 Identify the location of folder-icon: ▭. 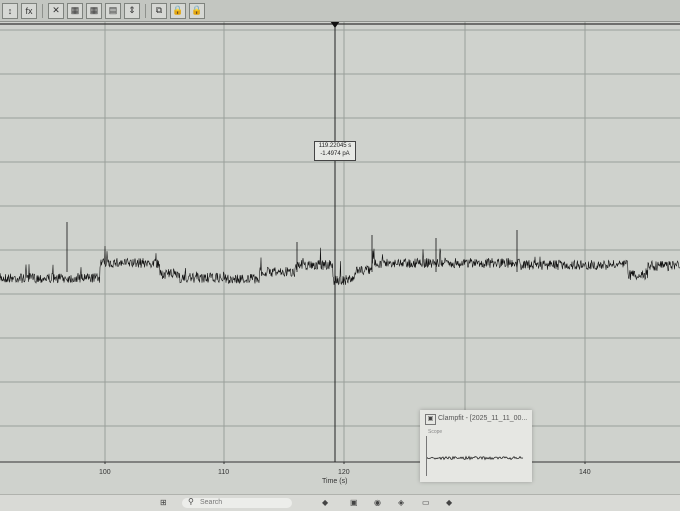
(426, 502).